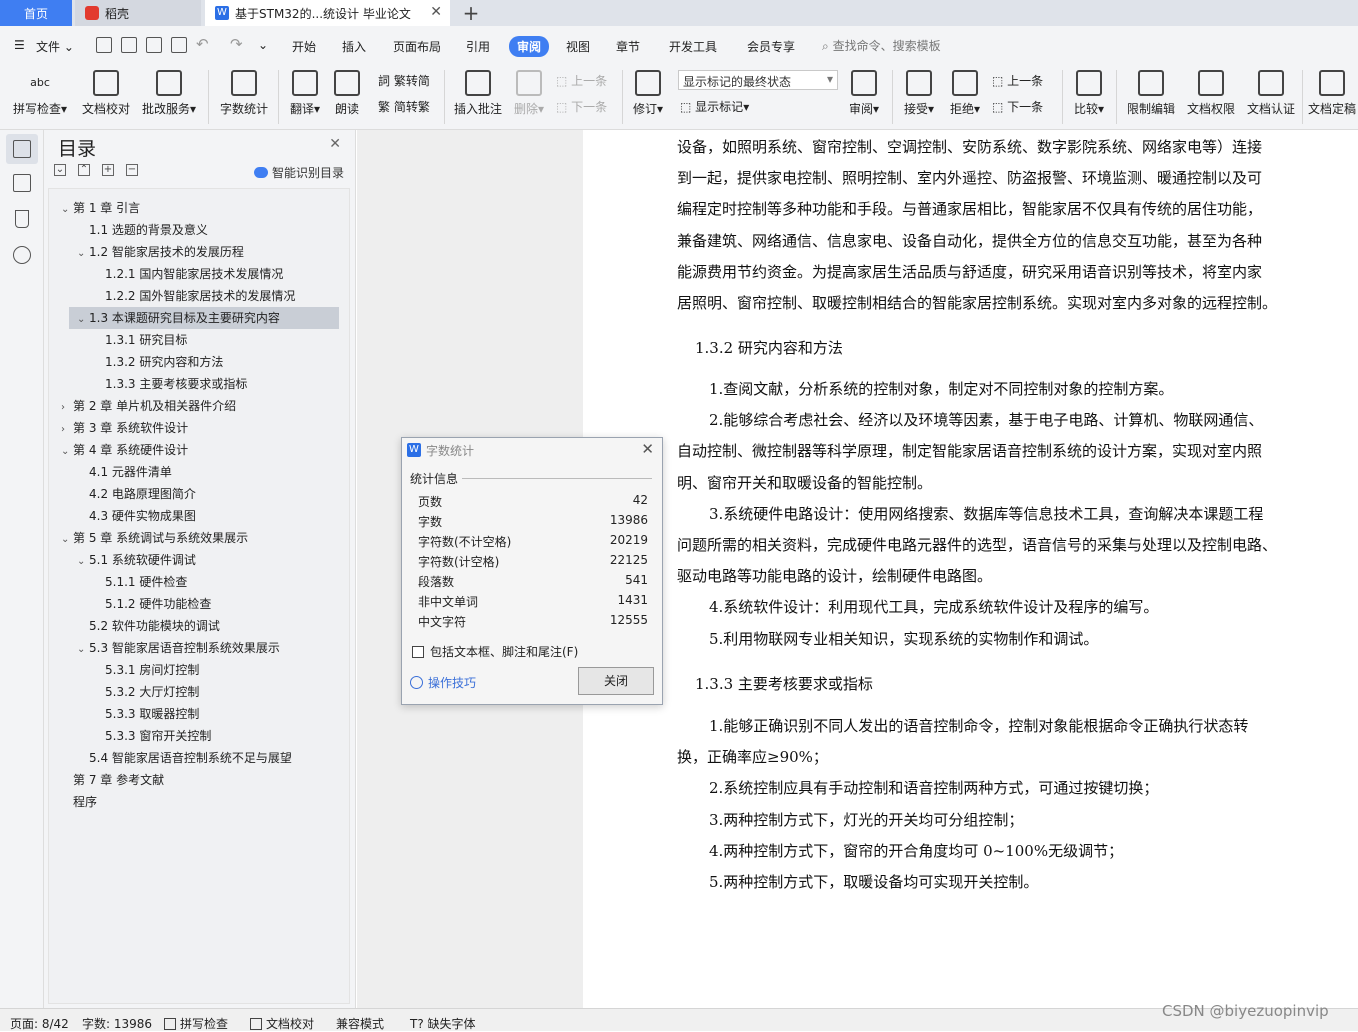 This screenshot has width=1358, height=1032. Describe the element at coordinates (529, 46) in the screenshot. I see `menu-review: 审阅` at that location.